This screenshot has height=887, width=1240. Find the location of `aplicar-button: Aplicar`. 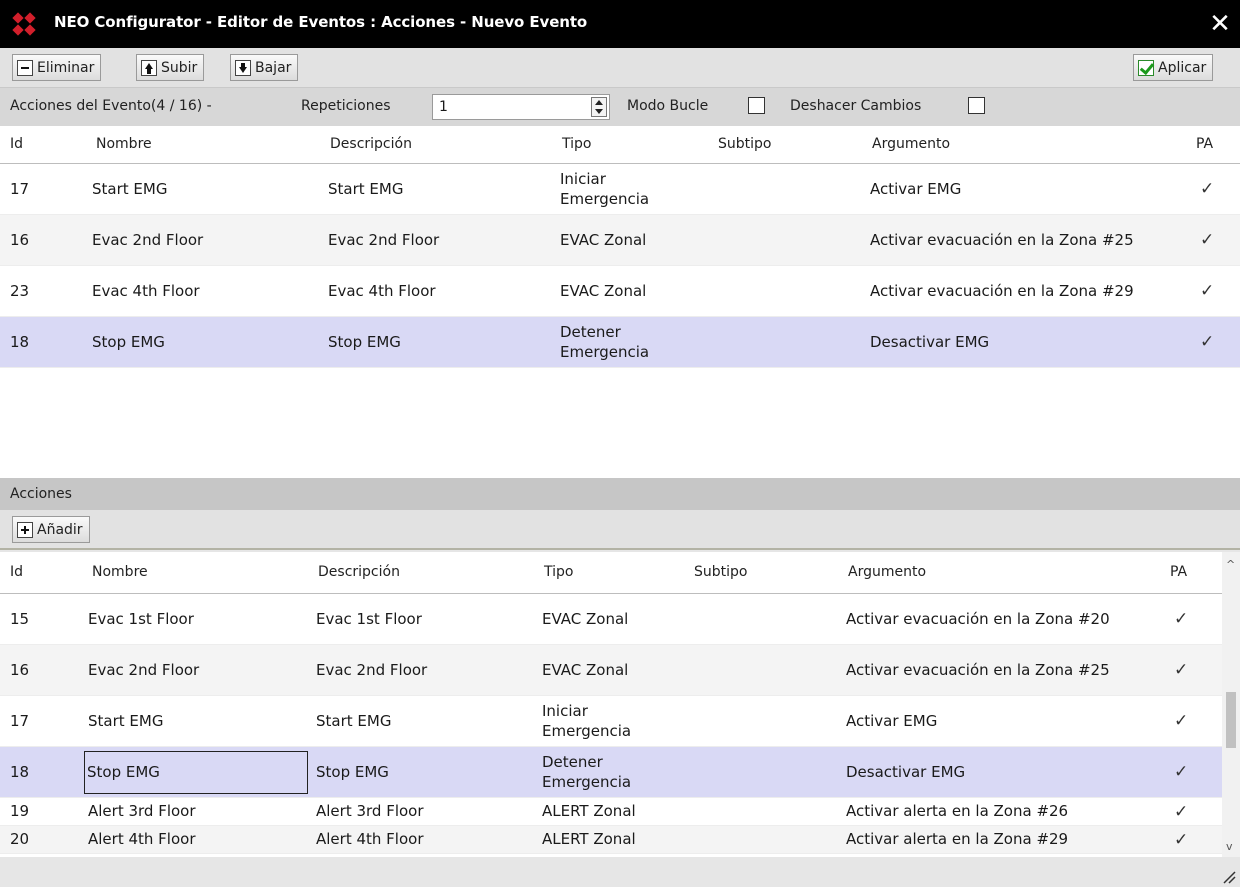

aplicar-button: Aplicar is located at coordinates (1173, 67).